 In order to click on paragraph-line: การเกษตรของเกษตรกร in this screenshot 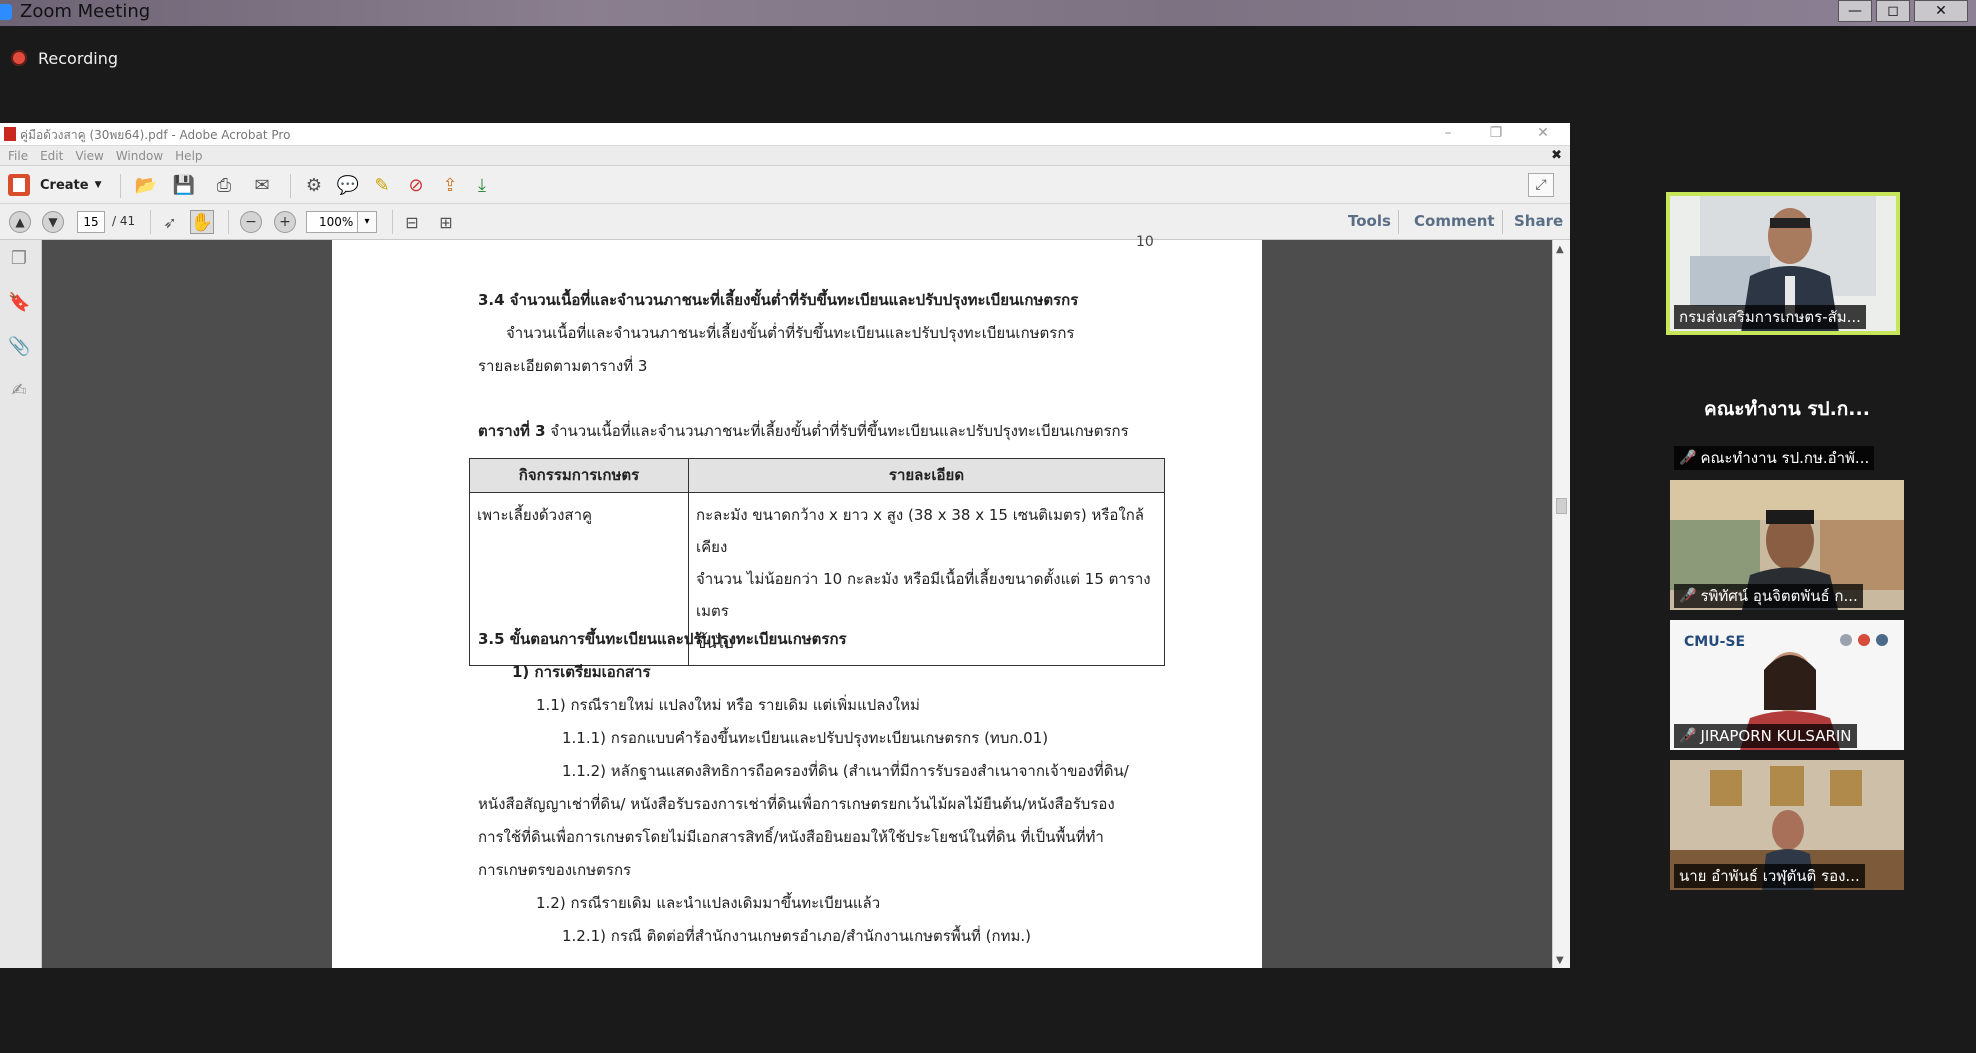, I will do `click(555, 870)`.